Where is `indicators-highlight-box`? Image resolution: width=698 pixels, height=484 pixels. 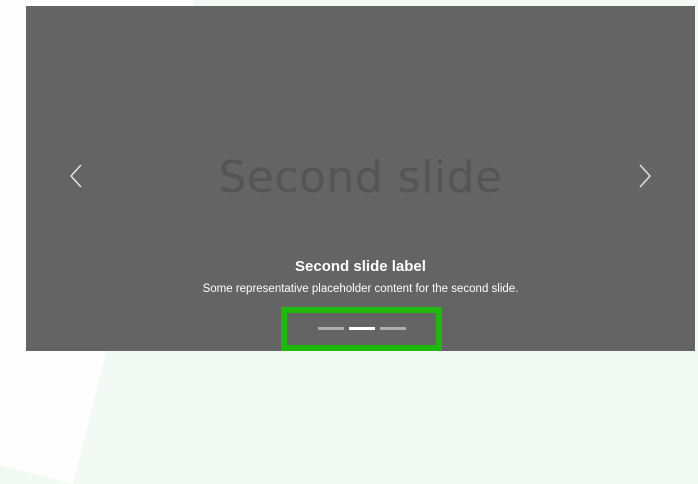
indicators-highlight-box is located at coordinates (361, 329).